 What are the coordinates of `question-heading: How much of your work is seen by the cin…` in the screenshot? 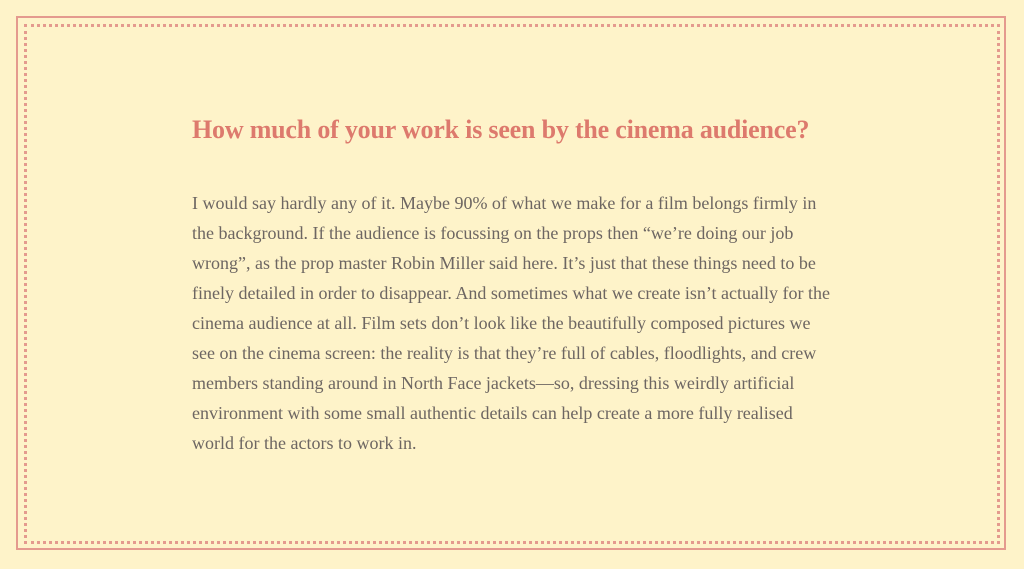 It's located at (501, 129).